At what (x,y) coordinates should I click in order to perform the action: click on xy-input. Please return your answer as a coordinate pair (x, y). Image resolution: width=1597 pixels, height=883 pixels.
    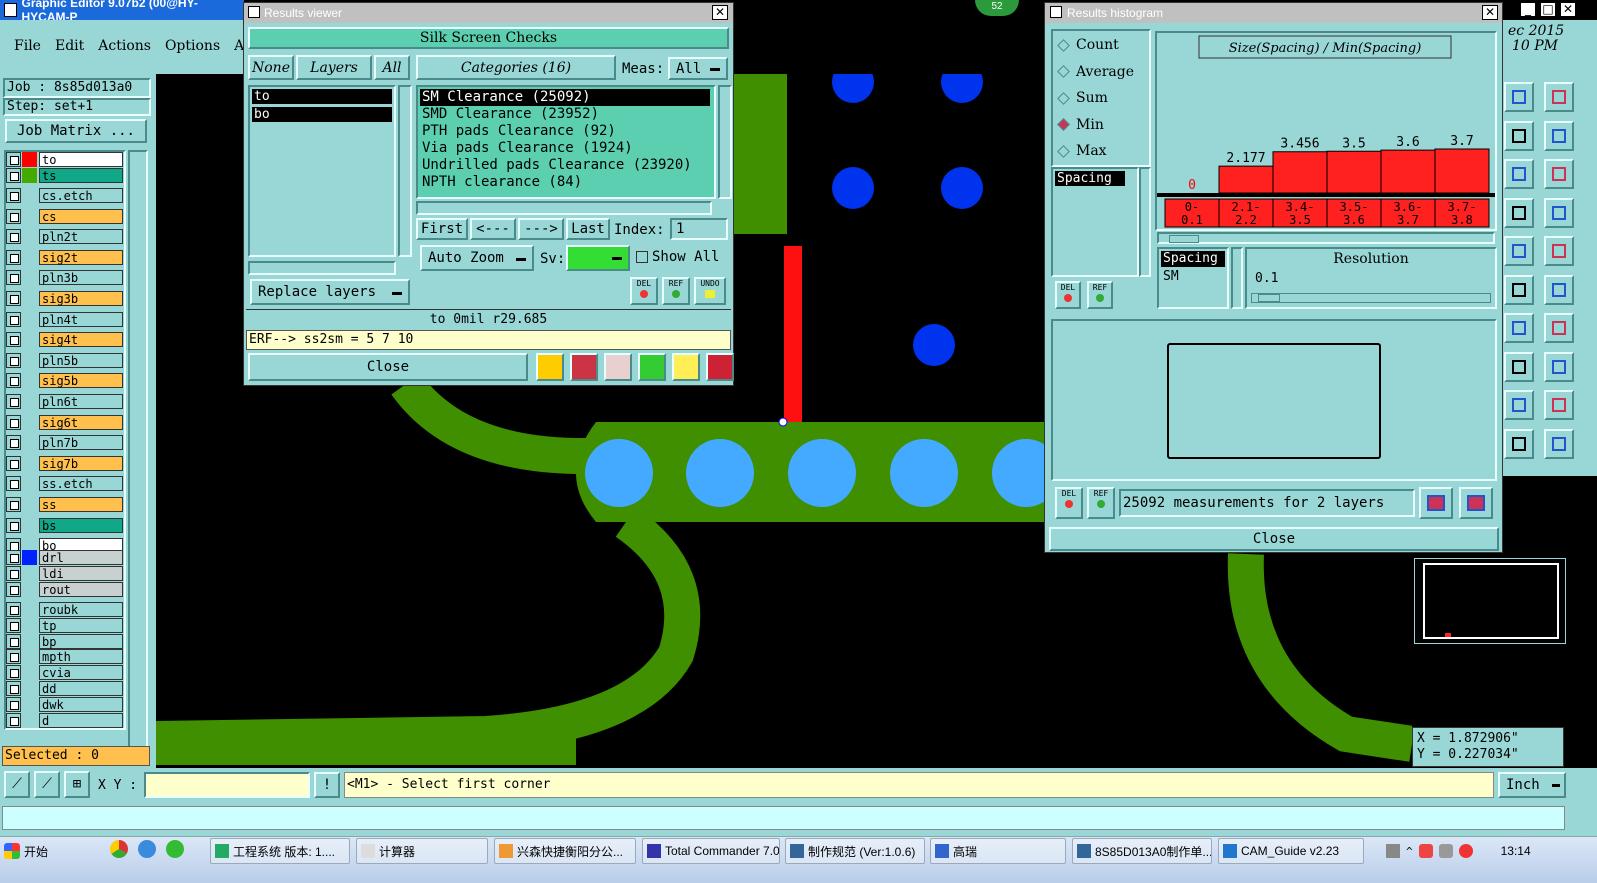
    Looking at the image, I should click on (227, 785).